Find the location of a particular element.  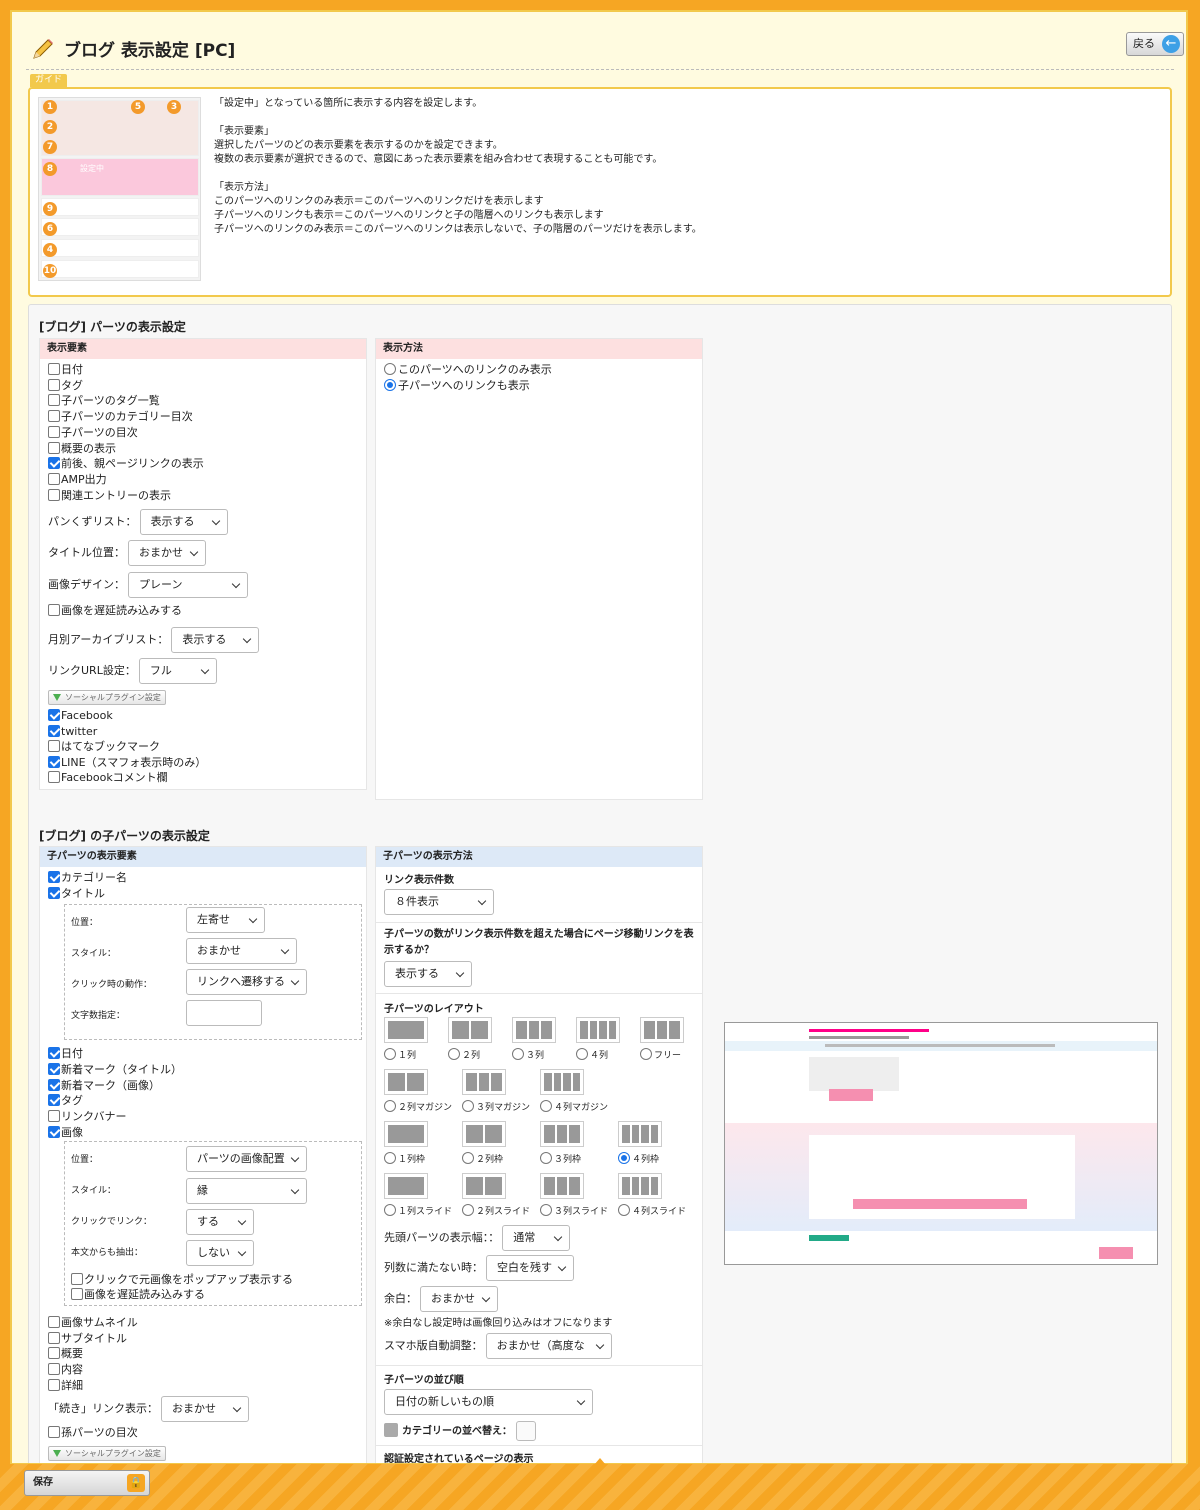

social-plugin-button: ソーシャルプラグイン設定 is located at coordinates (107, 697).